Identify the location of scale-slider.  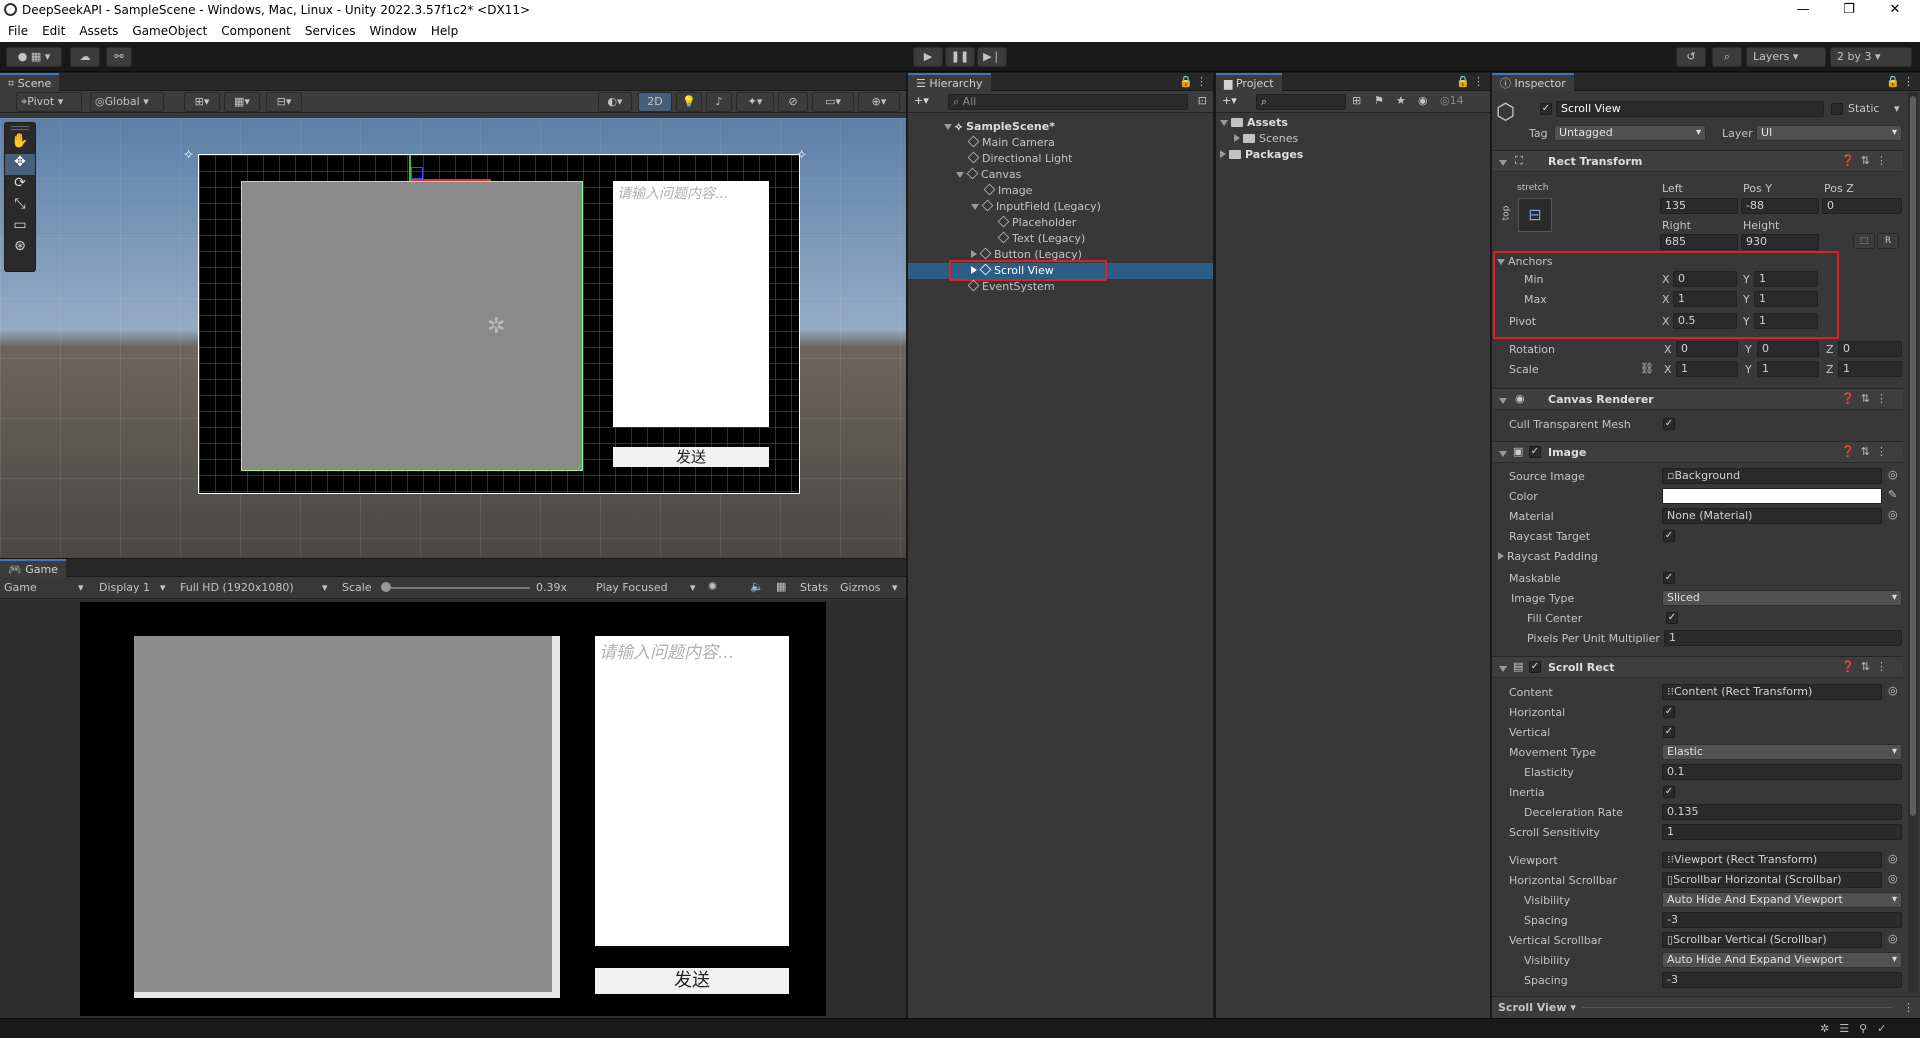
(457, 588).